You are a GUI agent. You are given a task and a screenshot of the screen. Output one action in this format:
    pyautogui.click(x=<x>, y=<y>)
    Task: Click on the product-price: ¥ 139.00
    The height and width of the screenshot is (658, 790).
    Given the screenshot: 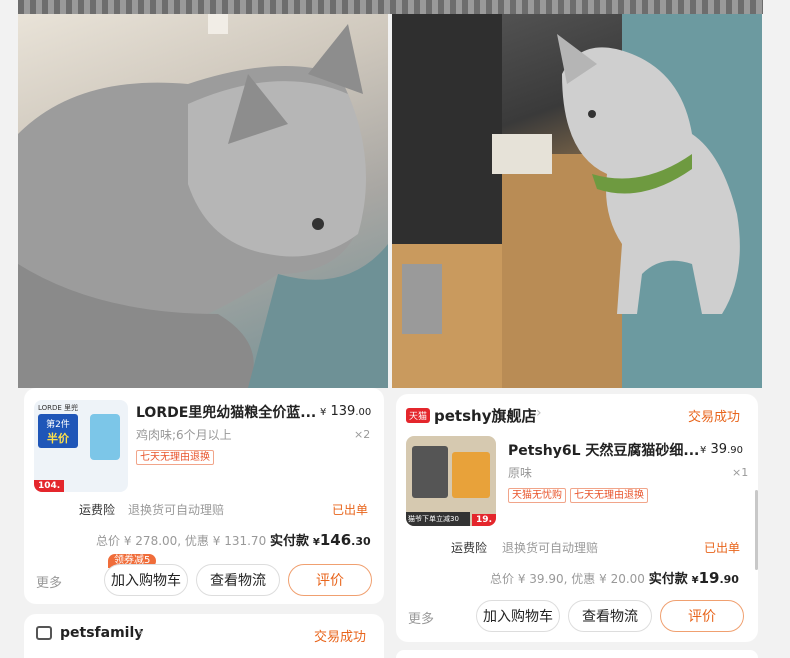 What is the action you would take?
    pyautogui.click(x=345, y=411)
    